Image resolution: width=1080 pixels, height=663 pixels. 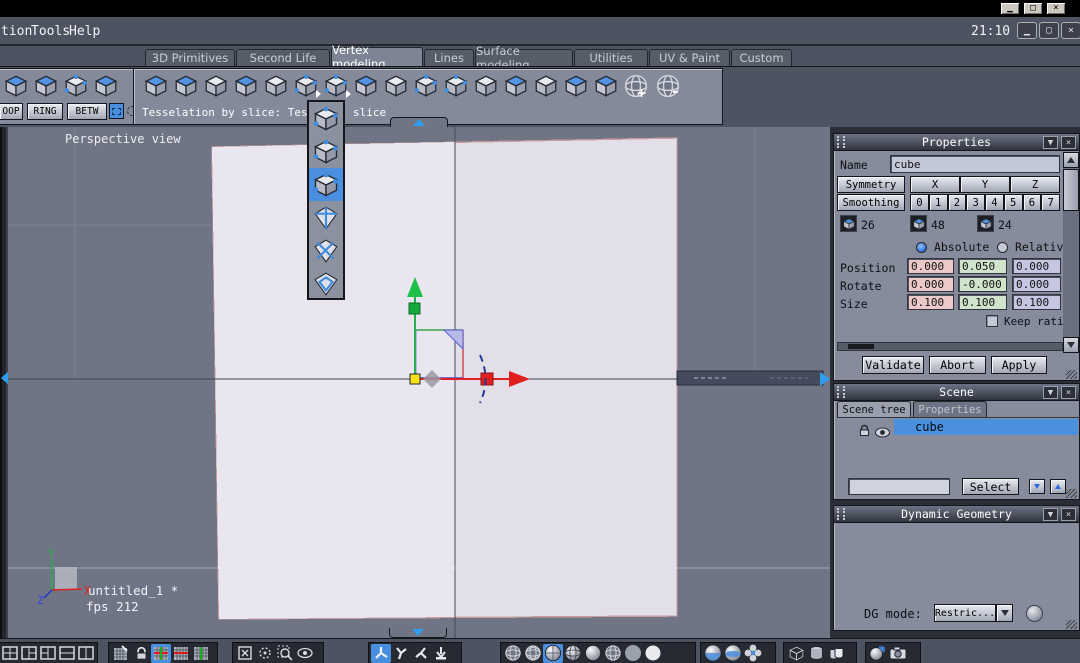 What do you see at coordinates (882, 432) in the screenshot?
I see `eye-icon` at bounding box center [882, 432].